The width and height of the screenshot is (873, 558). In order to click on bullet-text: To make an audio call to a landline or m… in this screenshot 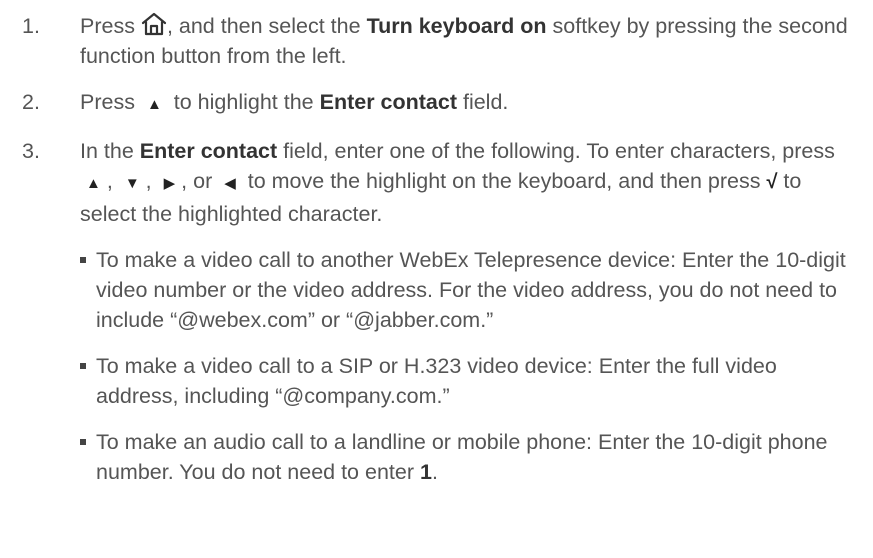, I will do `click(461, 457)`.